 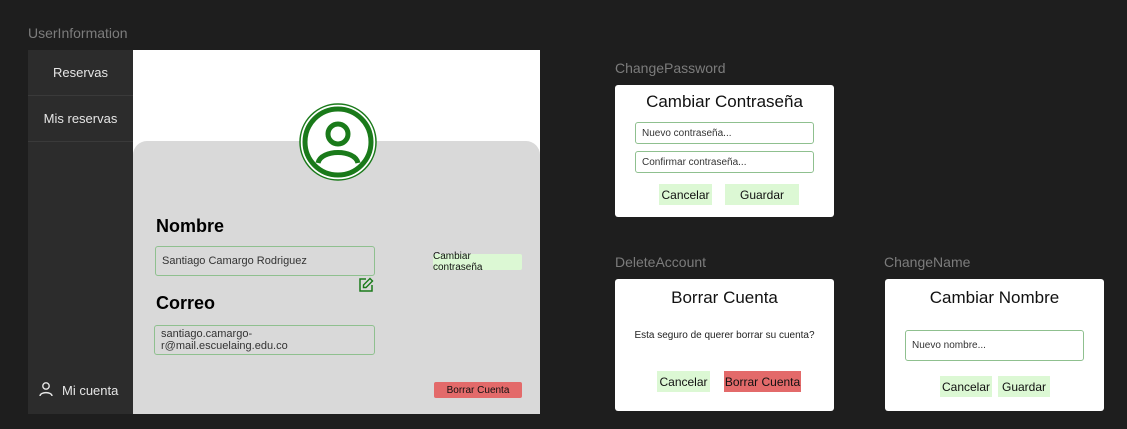 I want to click on sidebar-item-reservas: Reservas, so click(x=80, y=73).